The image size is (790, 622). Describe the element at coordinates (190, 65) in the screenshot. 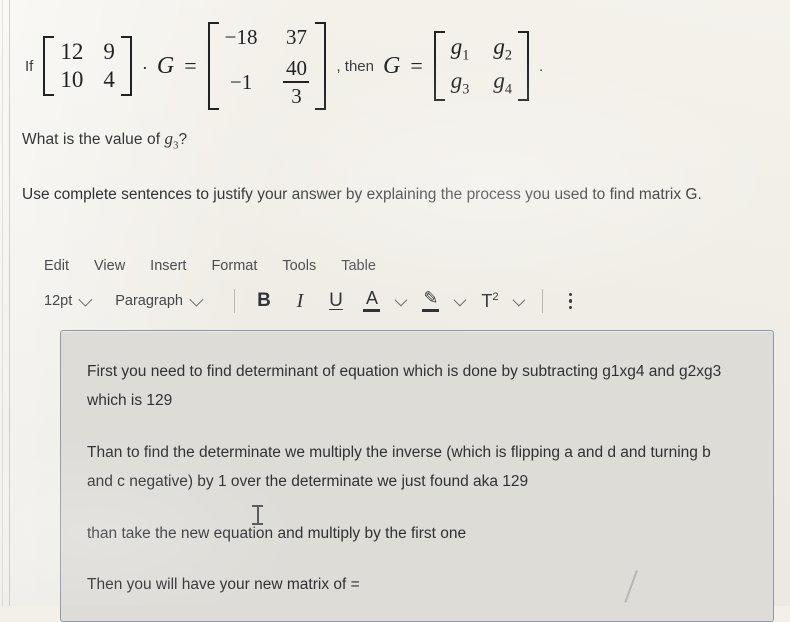

I see `equals-sign-1: =` at that location.